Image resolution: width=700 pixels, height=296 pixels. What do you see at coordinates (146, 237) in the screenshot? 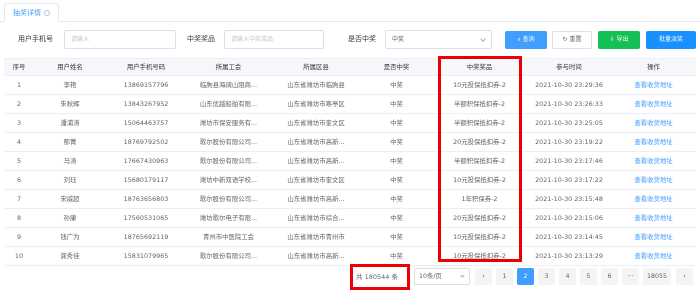
I see `cell-phone: 18765692119` at bounding box center [146, 237].